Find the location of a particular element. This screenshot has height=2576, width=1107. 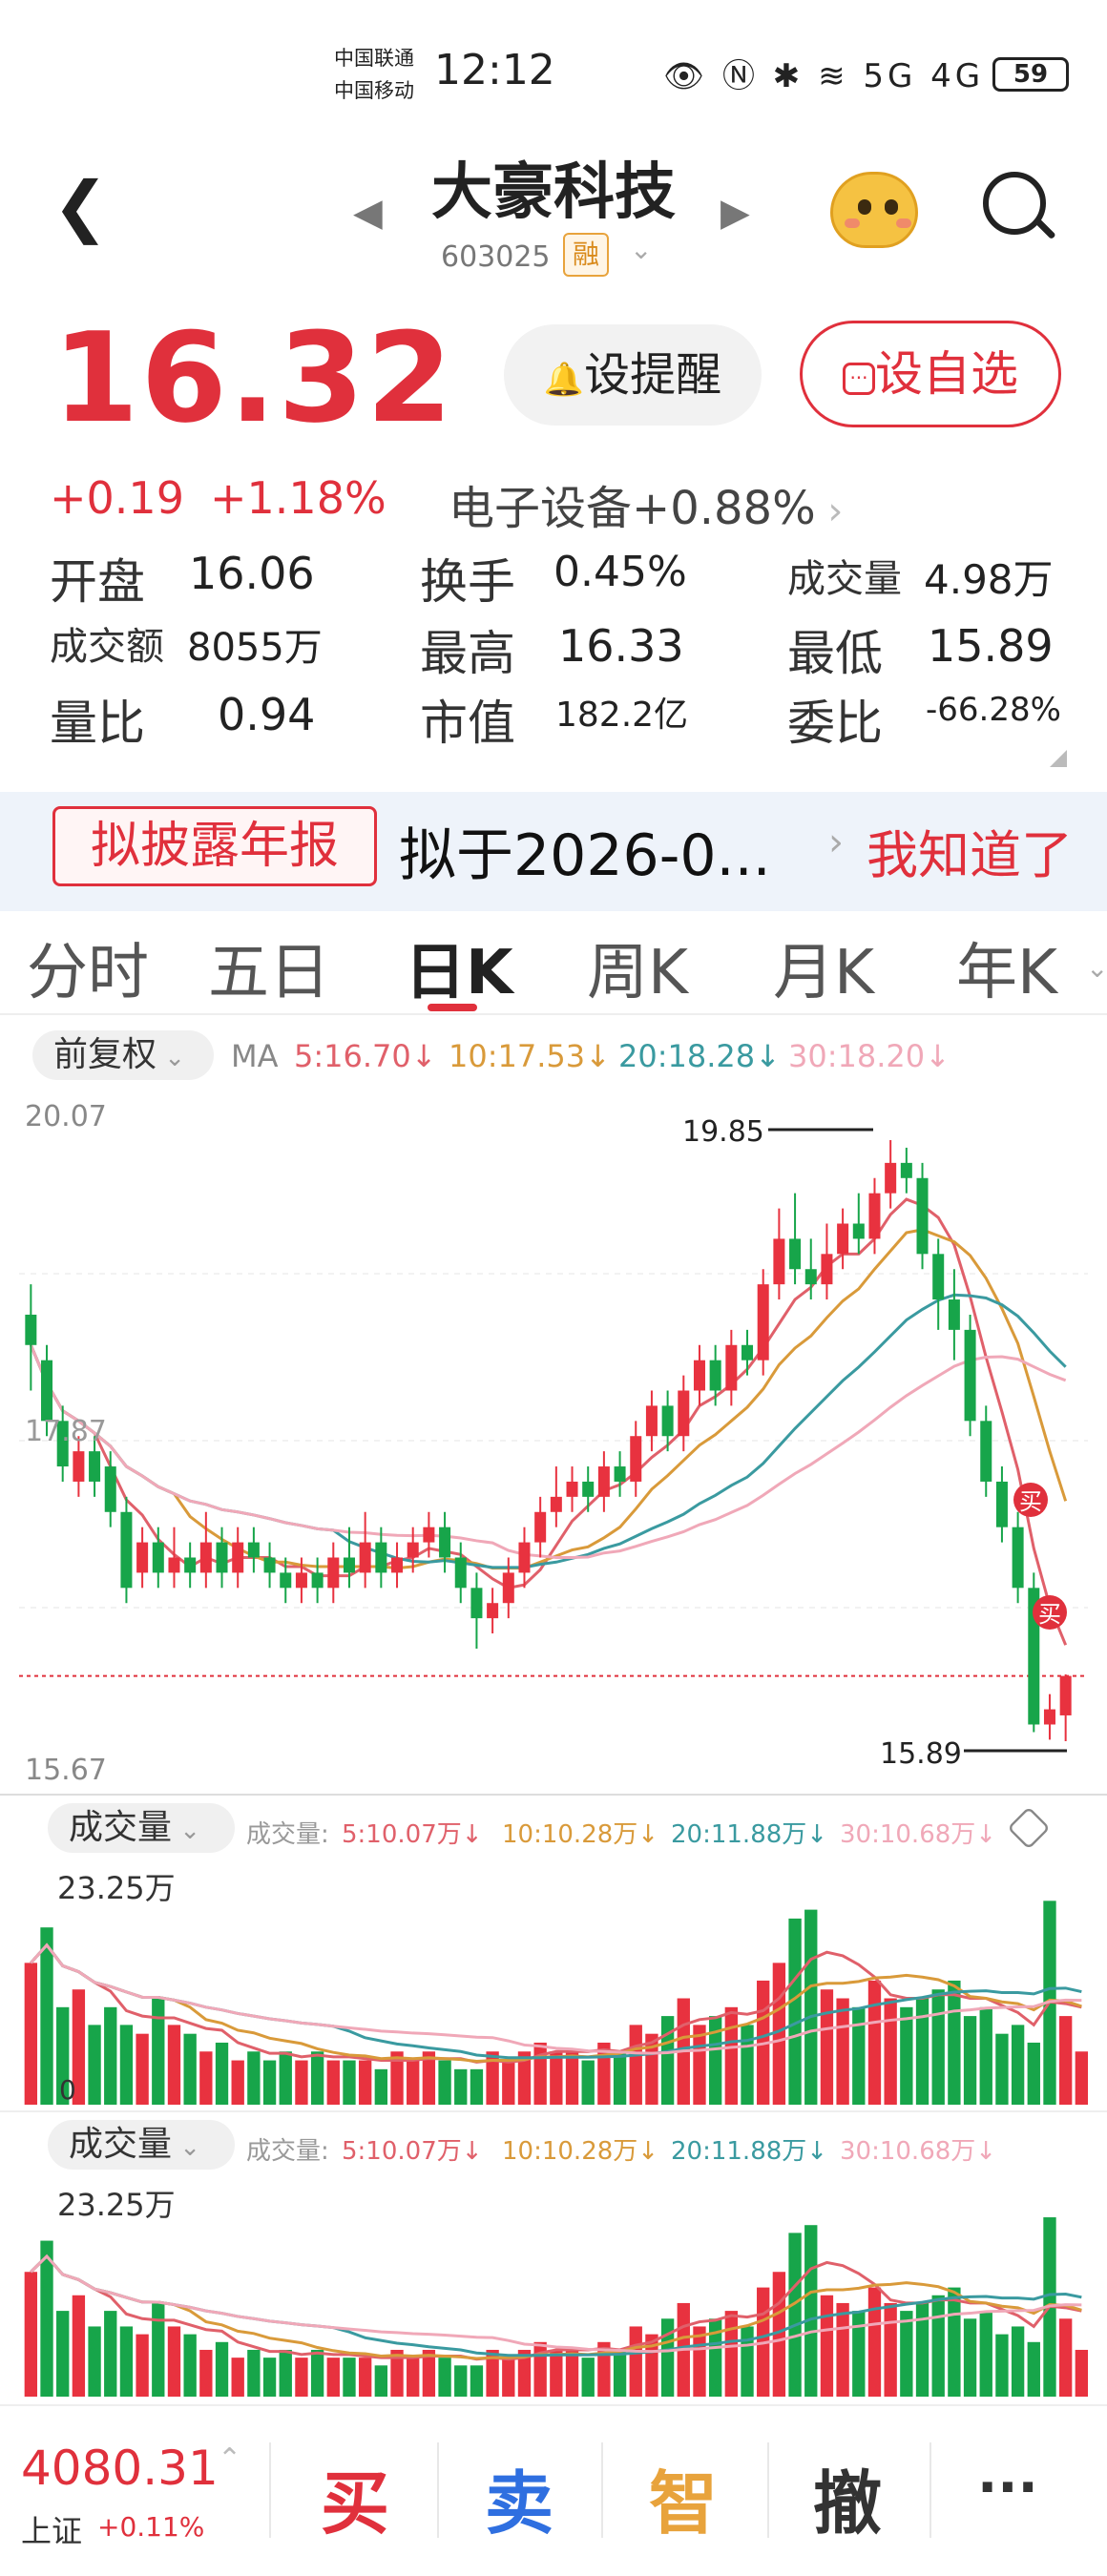

chevron-up-icon: ⌃ is located at coordinates (230, 2459).